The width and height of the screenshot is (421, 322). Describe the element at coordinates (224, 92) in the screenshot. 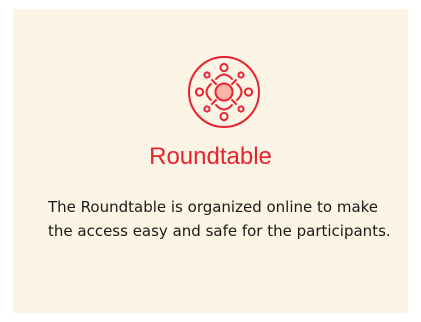

I see `roundtable-people-icon` at that location.